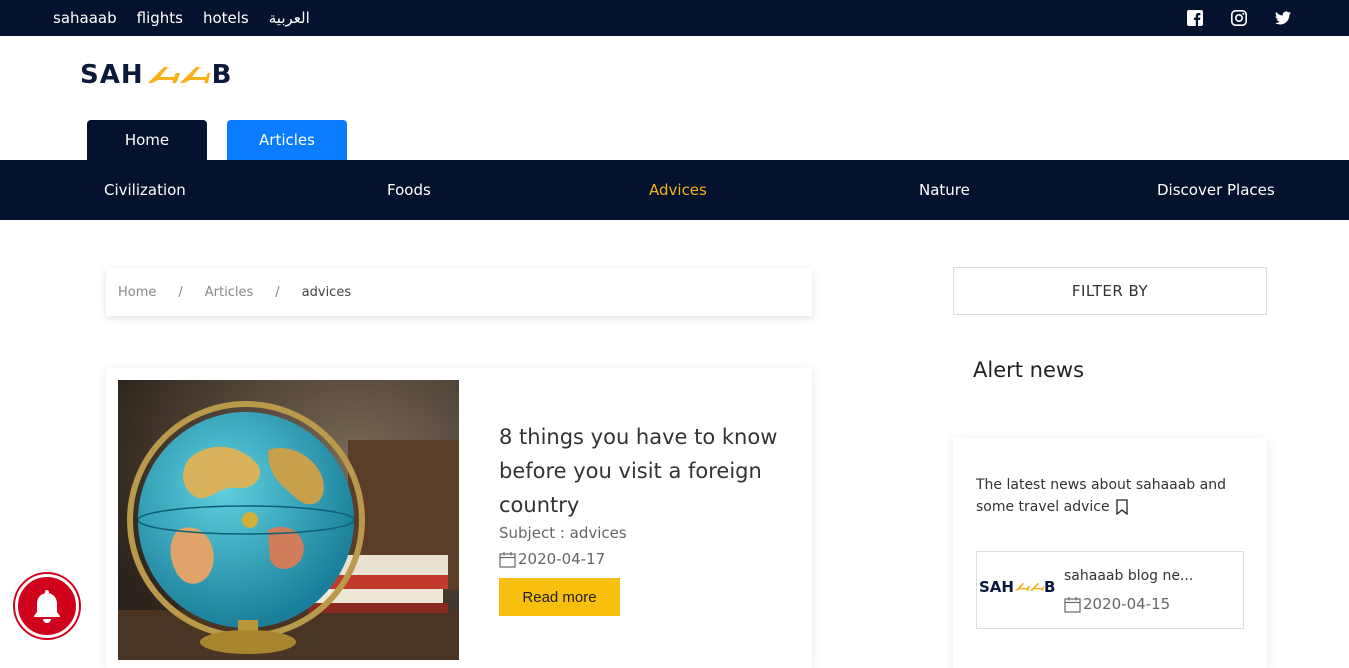  I want to click on news-item-logo: SAH B, so click(1017, 587).